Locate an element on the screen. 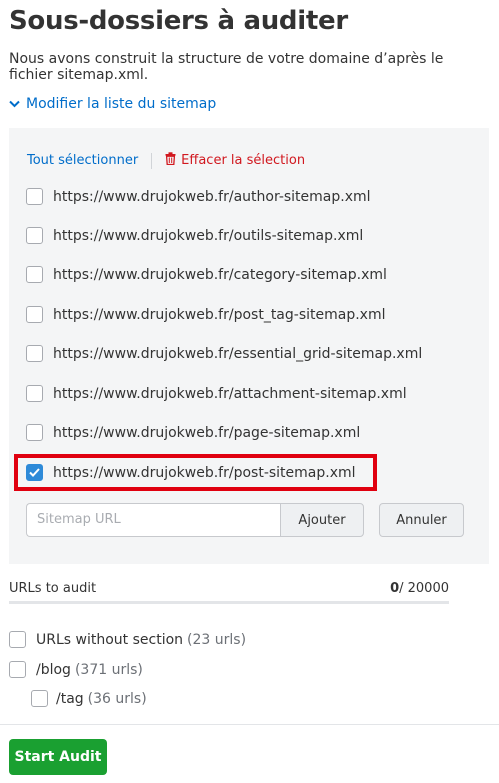  section-item: /blog (371 urls) is located at coordinates (76, 669).